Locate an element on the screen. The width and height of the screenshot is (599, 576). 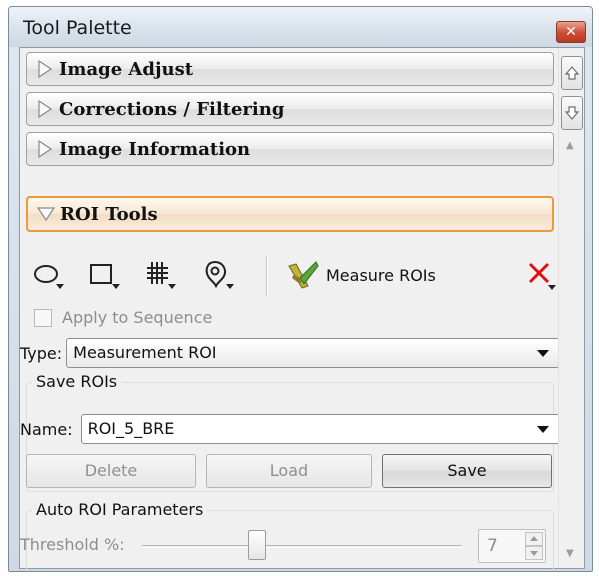
rectangle-roi-icon is located at coordinates (105, 276).